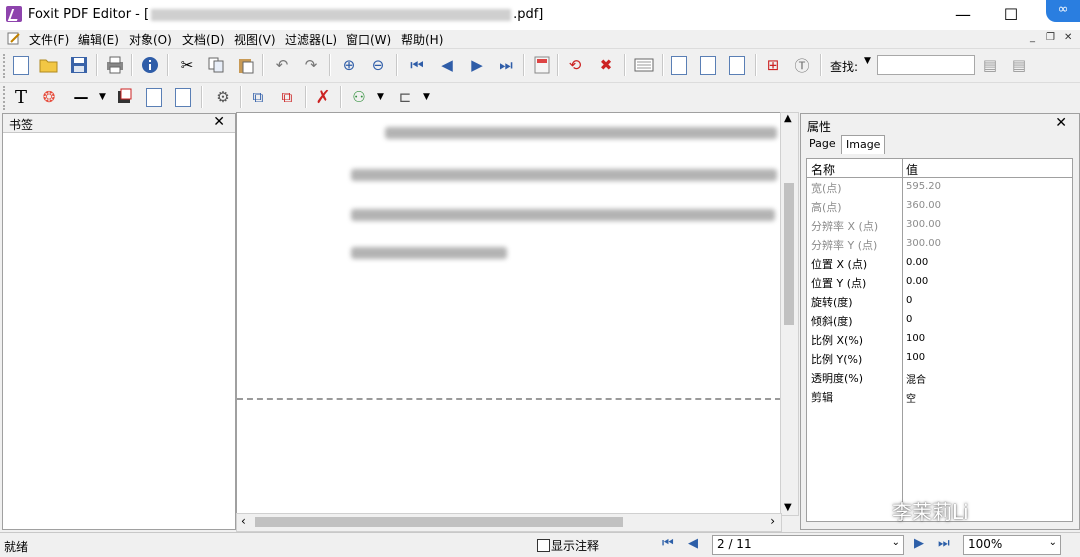  Describe the element at coordinates (124, 97) in the screenshot. I see `fill-color-icon` at that location.